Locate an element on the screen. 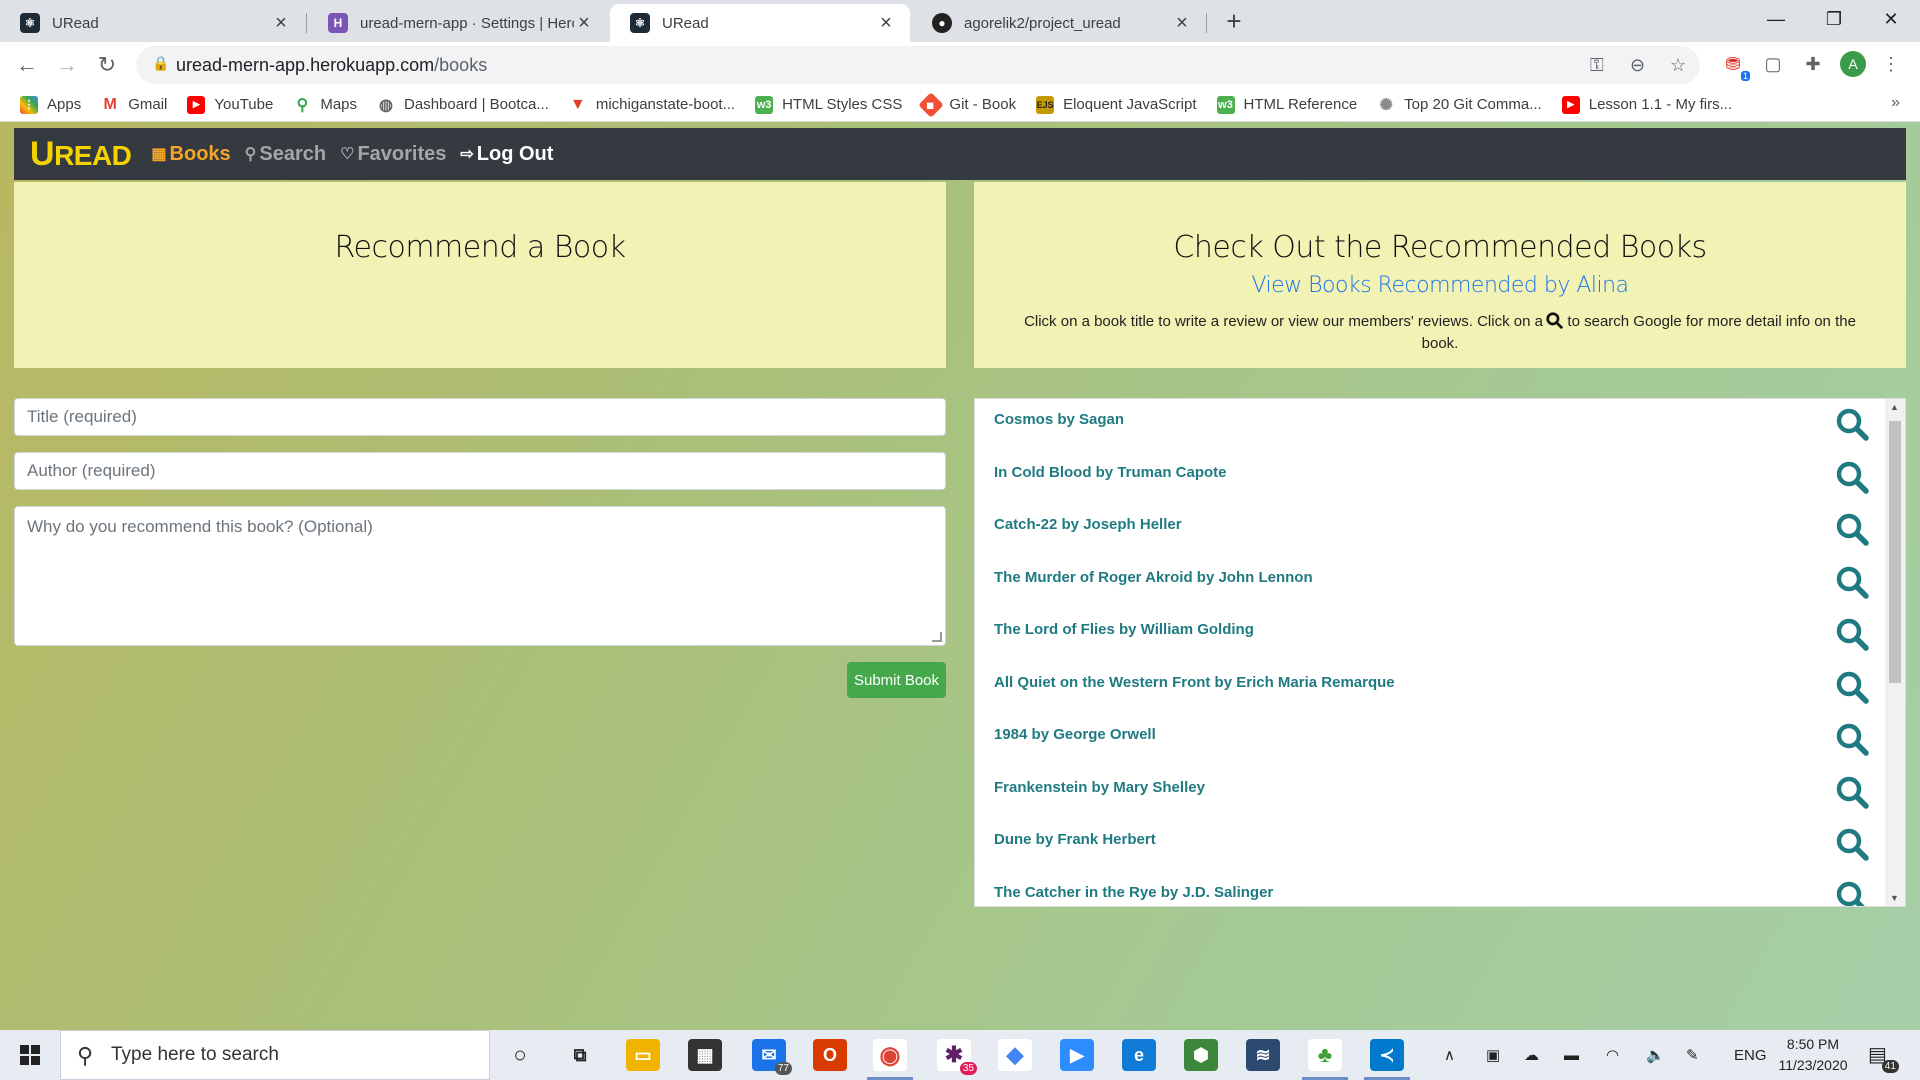 The height and width of the screenshot is (1080, 1920). browser-tab: ⚛ URead × is located at coordinates (152, 23).